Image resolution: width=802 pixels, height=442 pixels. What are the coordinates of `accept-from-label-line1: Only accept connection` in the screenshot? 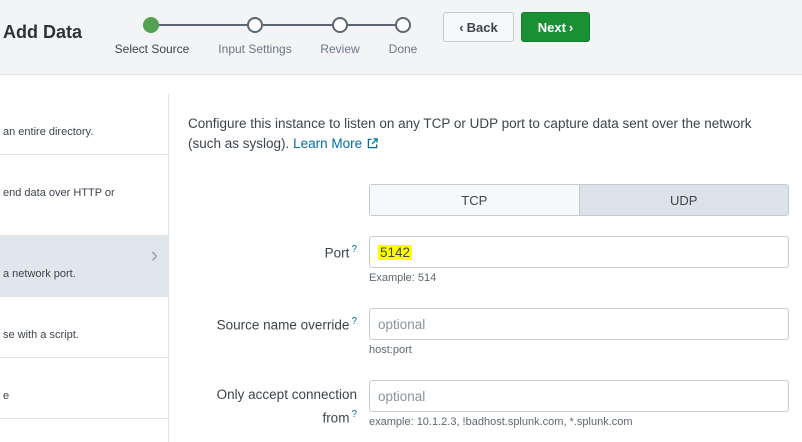 It's located at (286, 394).